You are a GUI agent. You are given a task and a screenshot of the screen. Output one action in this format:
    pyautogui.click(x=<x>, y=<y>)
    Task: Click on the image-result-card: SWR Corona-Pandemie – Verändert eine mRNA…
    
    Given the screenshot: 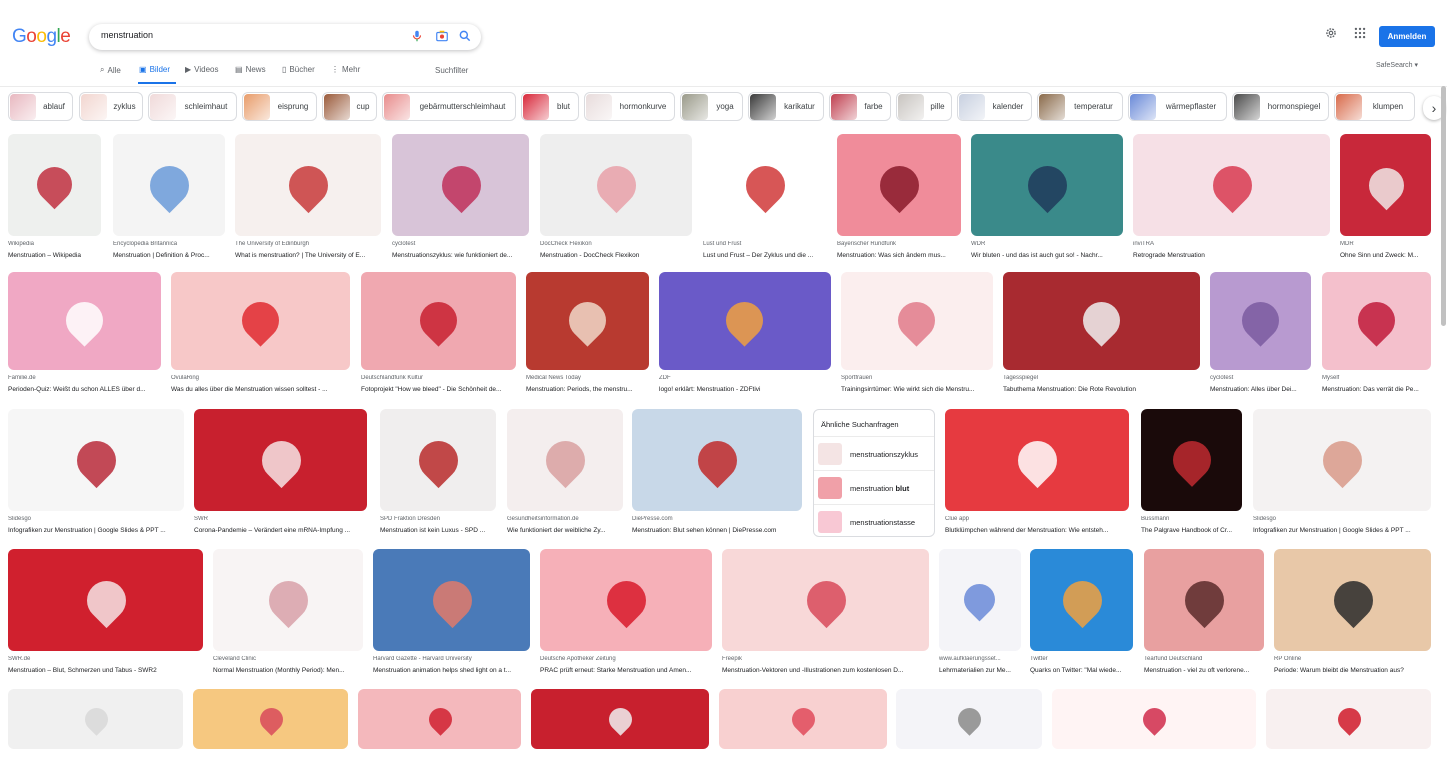 What is the action you would take?
    pyautogui.click(x=280, y=475)
    